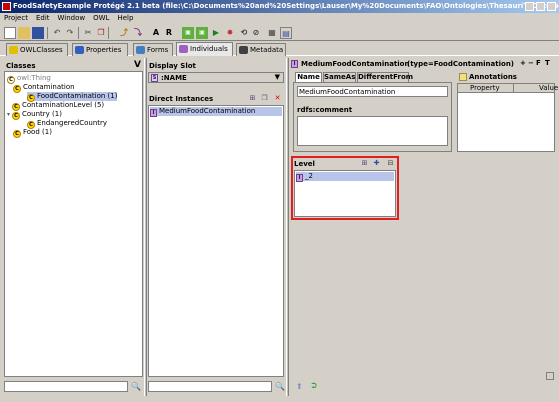 The width and height of the screenshot is (559, 402). Describe the element at coordinates (138, 33) in the screenshot. I see `delete-icon: ⤵` at that location.